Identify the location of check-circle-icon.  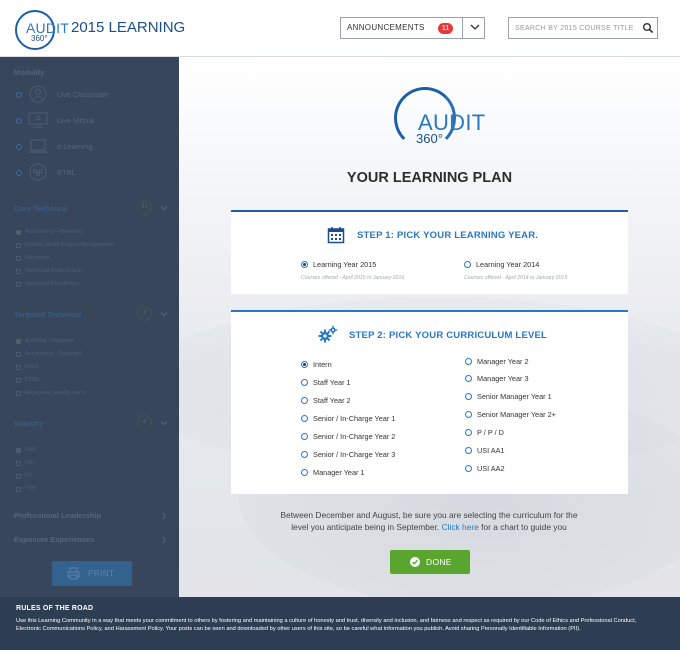
(415, 562).